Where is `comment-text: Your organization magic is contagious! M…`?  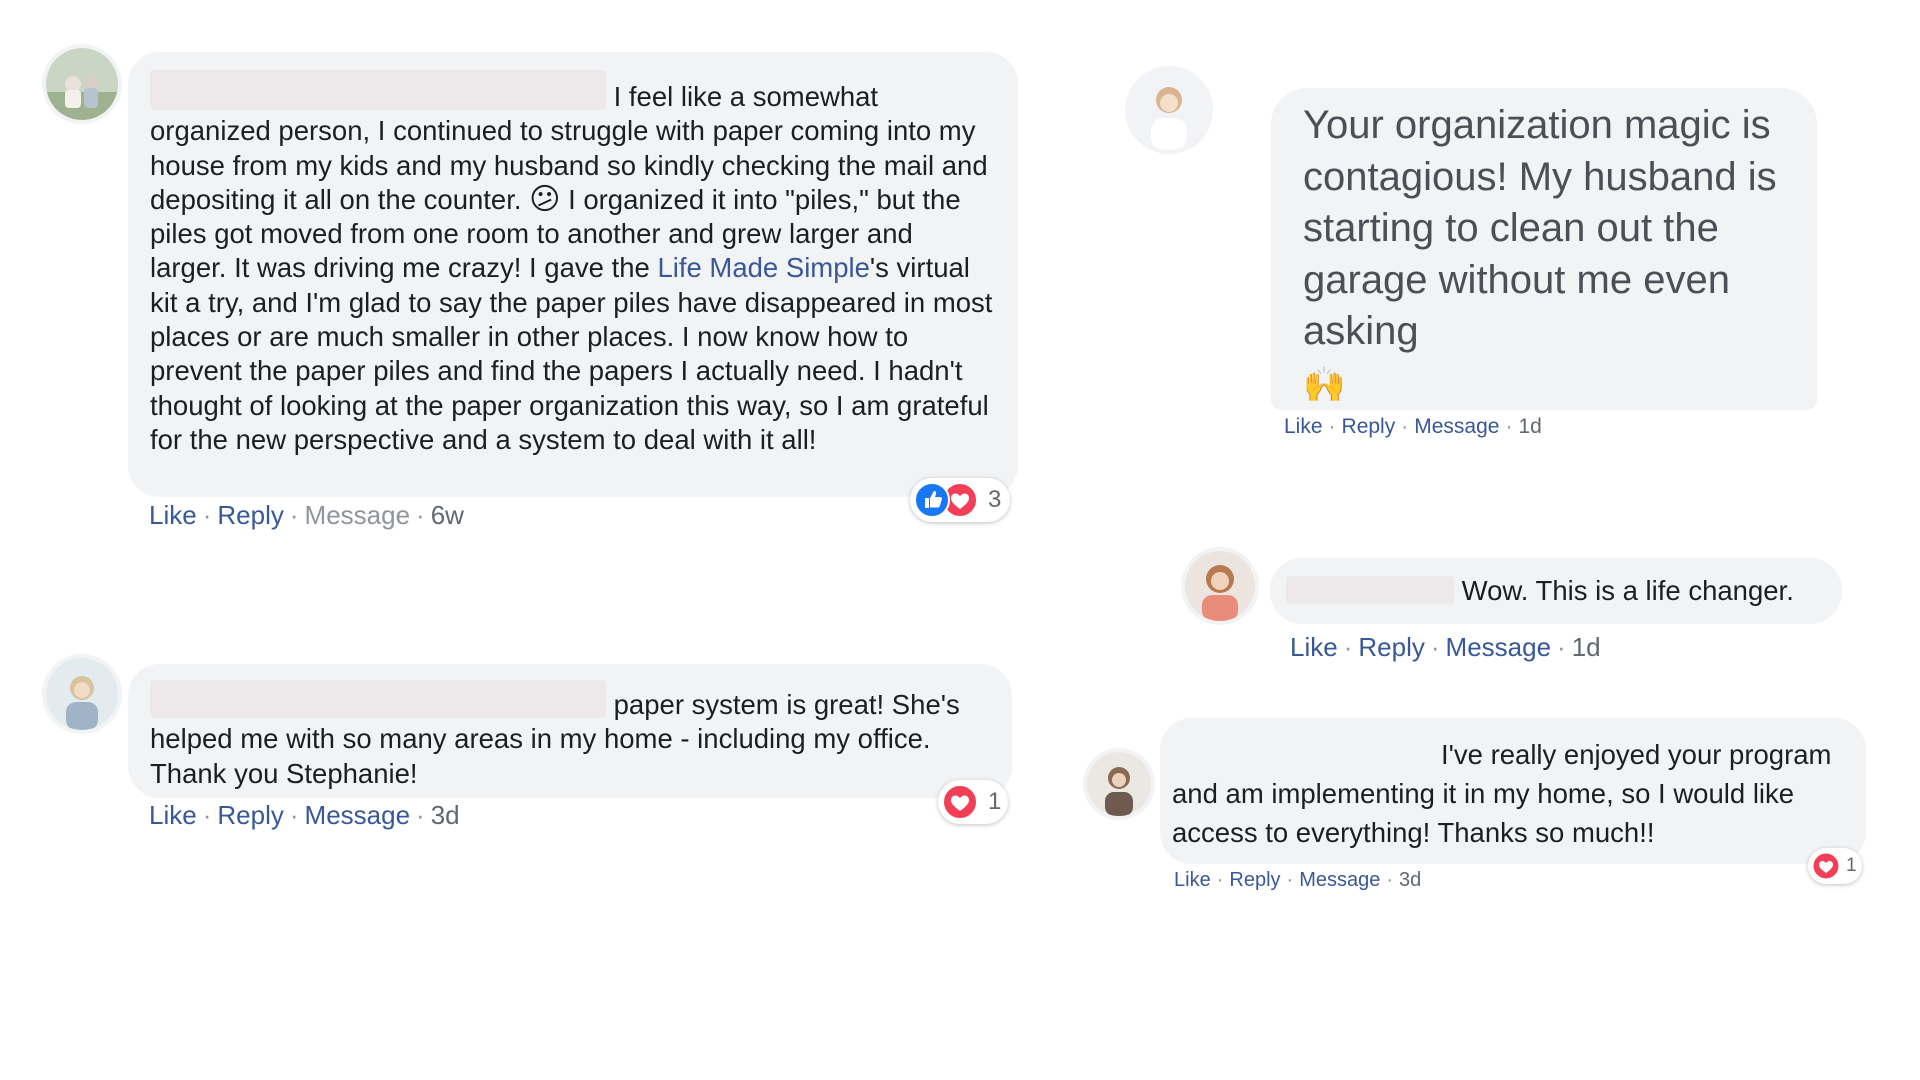
comment-text: Your organization magic is contagious! M… is located at coordinates (1540, 253).